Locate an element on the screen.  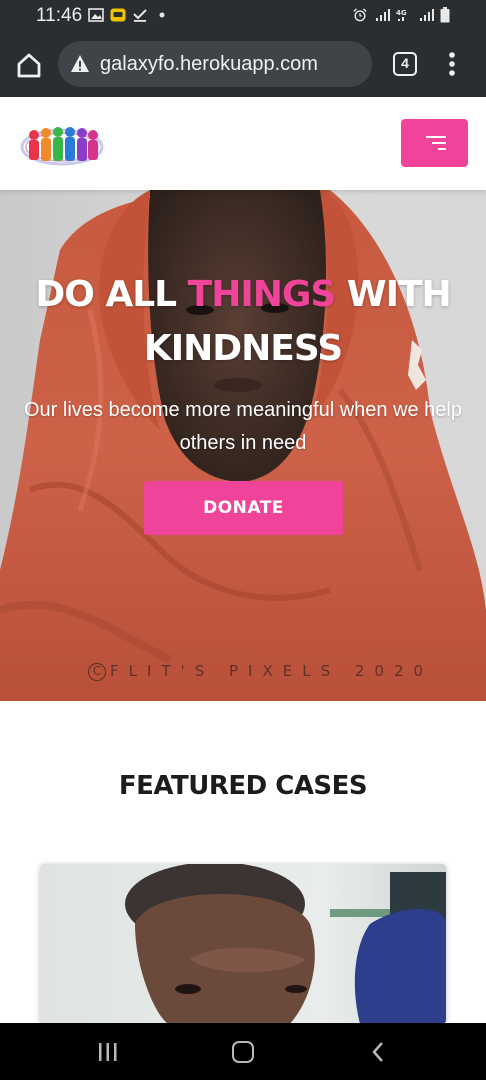
address-bar: galaxyfo.herokuapp.com is located at coordinates (215, 64).